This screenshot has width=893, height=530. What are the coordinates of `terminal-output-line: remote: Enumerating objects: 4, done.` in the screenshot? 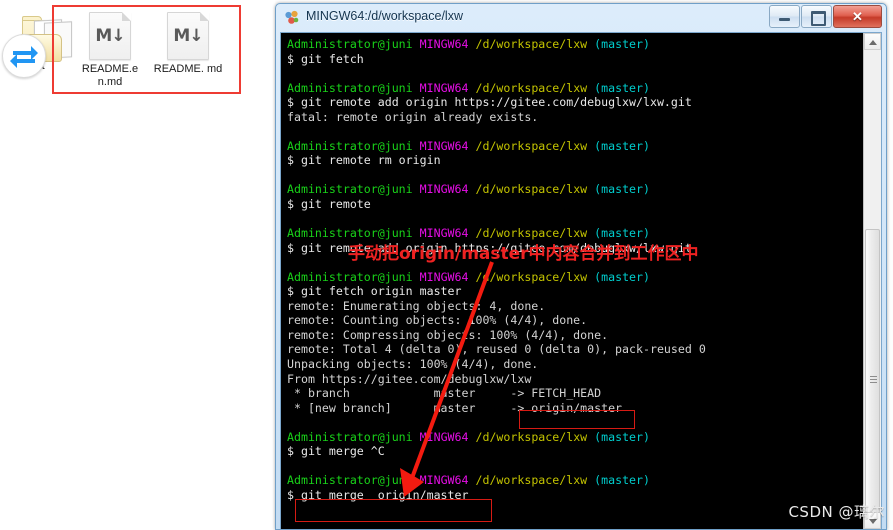 It's located at (416, 305).